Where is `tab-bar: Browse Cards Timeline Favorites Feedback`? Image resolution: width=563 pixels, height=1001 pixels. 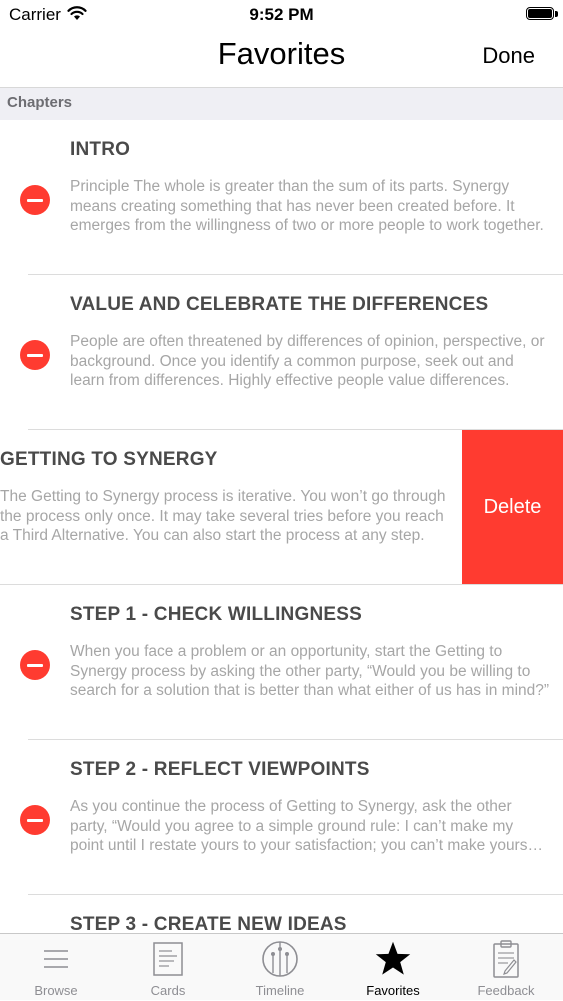
tab-bar: Browse Cards Timeline Favorites Feedback is located at coordinates (281, 966).